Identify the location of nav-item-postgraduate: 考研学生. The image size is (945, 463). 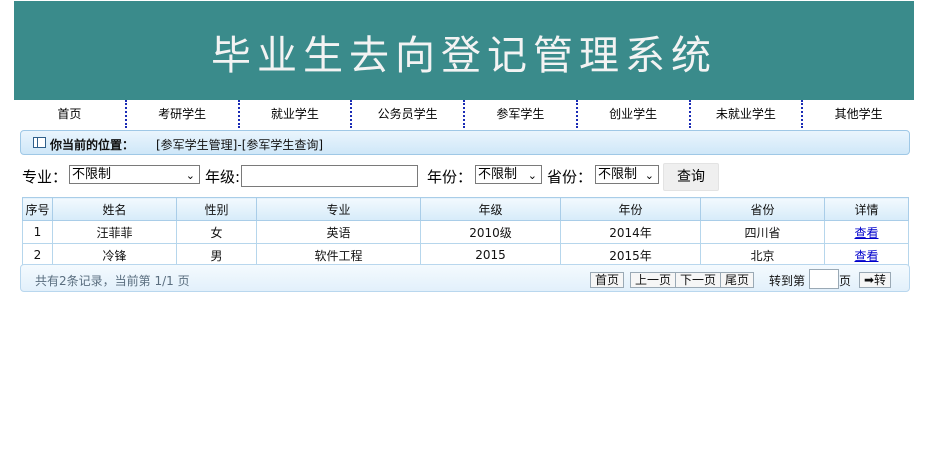
(181, 114).